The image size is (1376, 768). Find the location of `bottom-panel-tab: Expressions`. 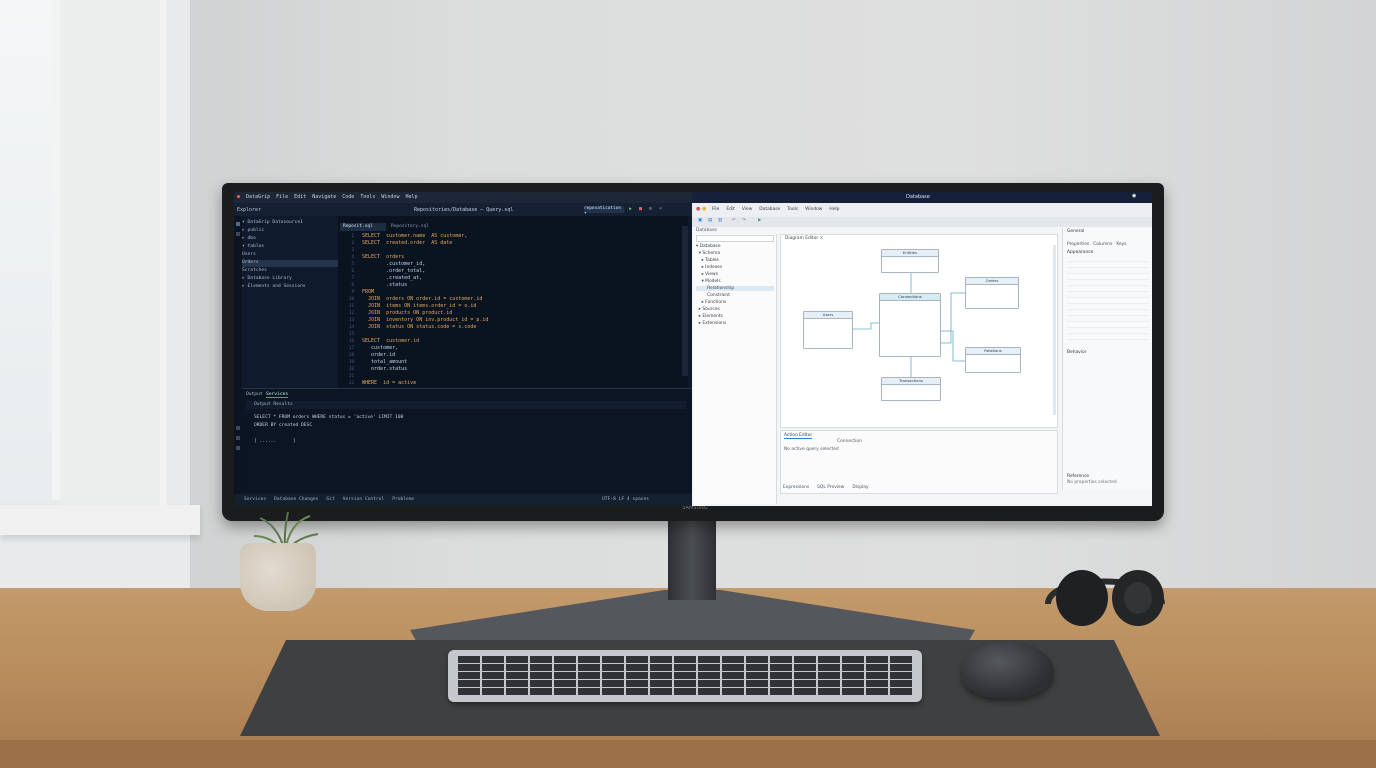

bottom-panel-tab: Expressions is located at coordinates (796, 487).